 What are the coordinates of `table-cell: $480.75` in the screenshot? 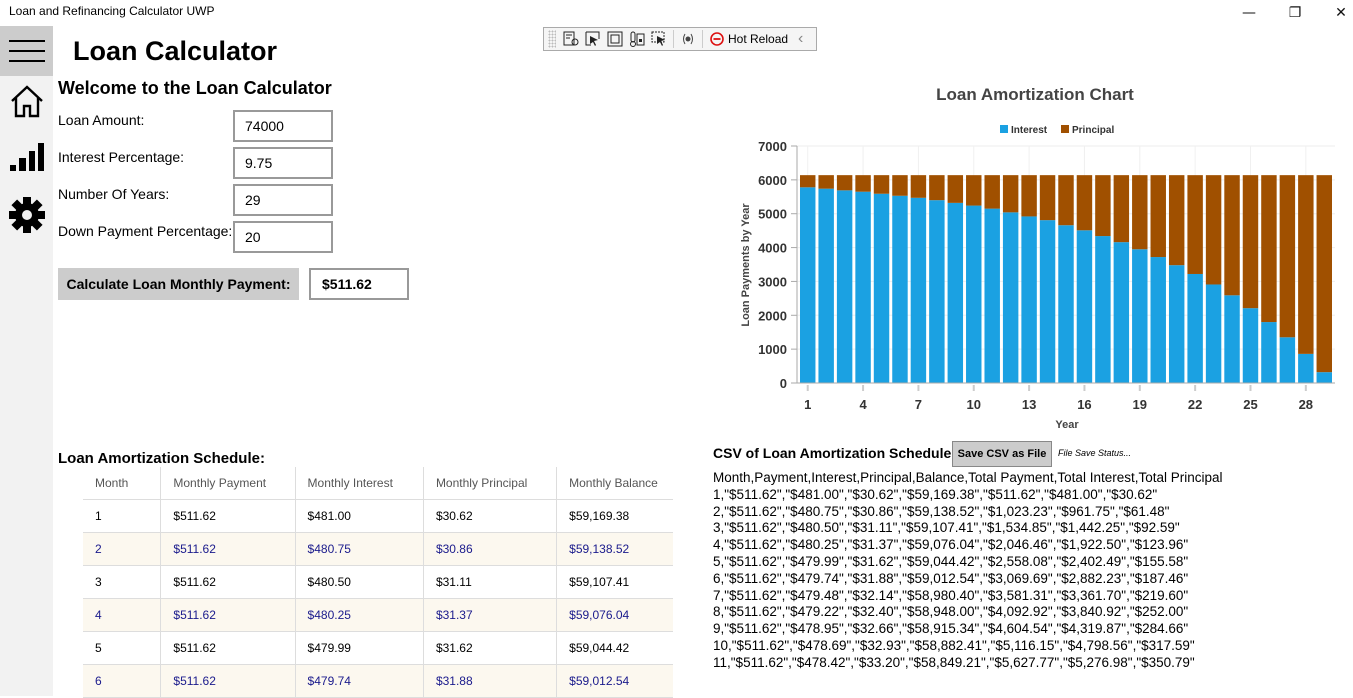 It's located at (360, 549).